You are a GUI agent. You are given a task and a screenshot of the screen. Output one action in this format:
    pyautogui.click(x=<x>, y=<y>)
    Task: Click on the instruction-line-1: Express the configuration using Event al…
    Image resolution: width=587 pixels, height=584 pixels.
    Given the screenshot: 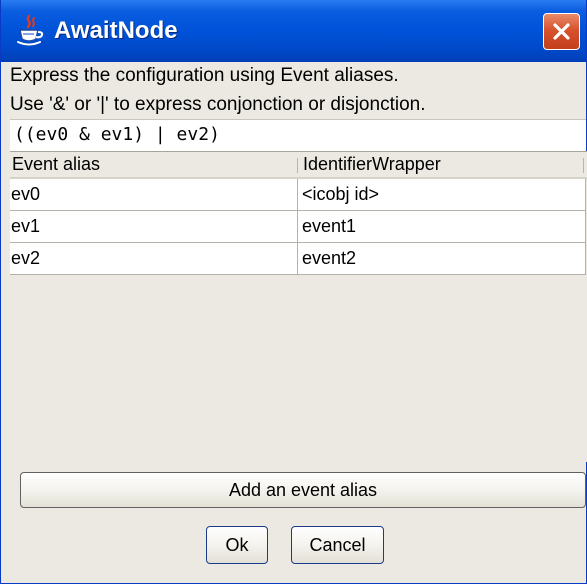 What is the action you would take?
    pyautogui.click(x=204, y=75)
    